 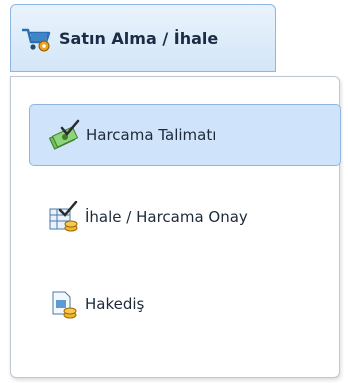 What do you see at coordinates (139, 38) in the screenshot?
I see `menu-tab-label: Satın Alma / İhale` at bounding box center [139, 38].